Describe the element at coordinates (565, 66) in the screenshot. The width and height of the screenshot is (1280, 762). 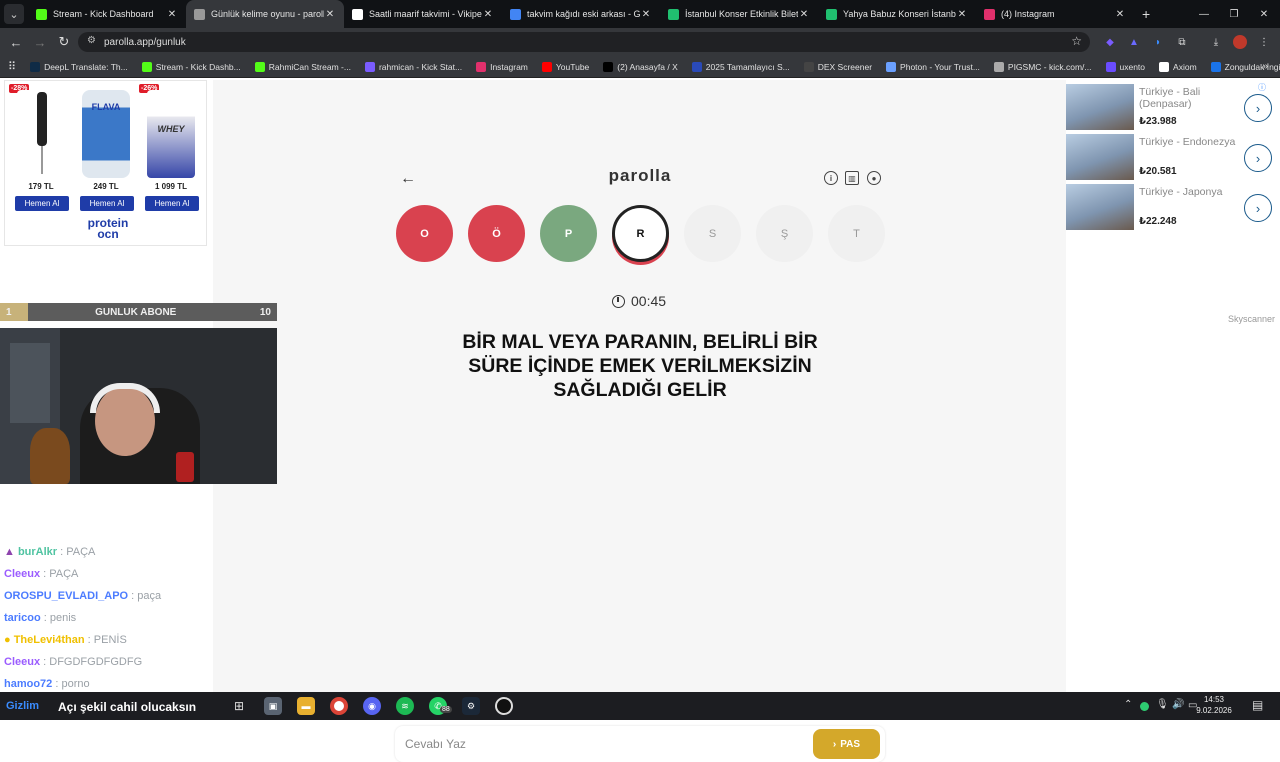
I see `bookmark-item: YouTube` at that location.